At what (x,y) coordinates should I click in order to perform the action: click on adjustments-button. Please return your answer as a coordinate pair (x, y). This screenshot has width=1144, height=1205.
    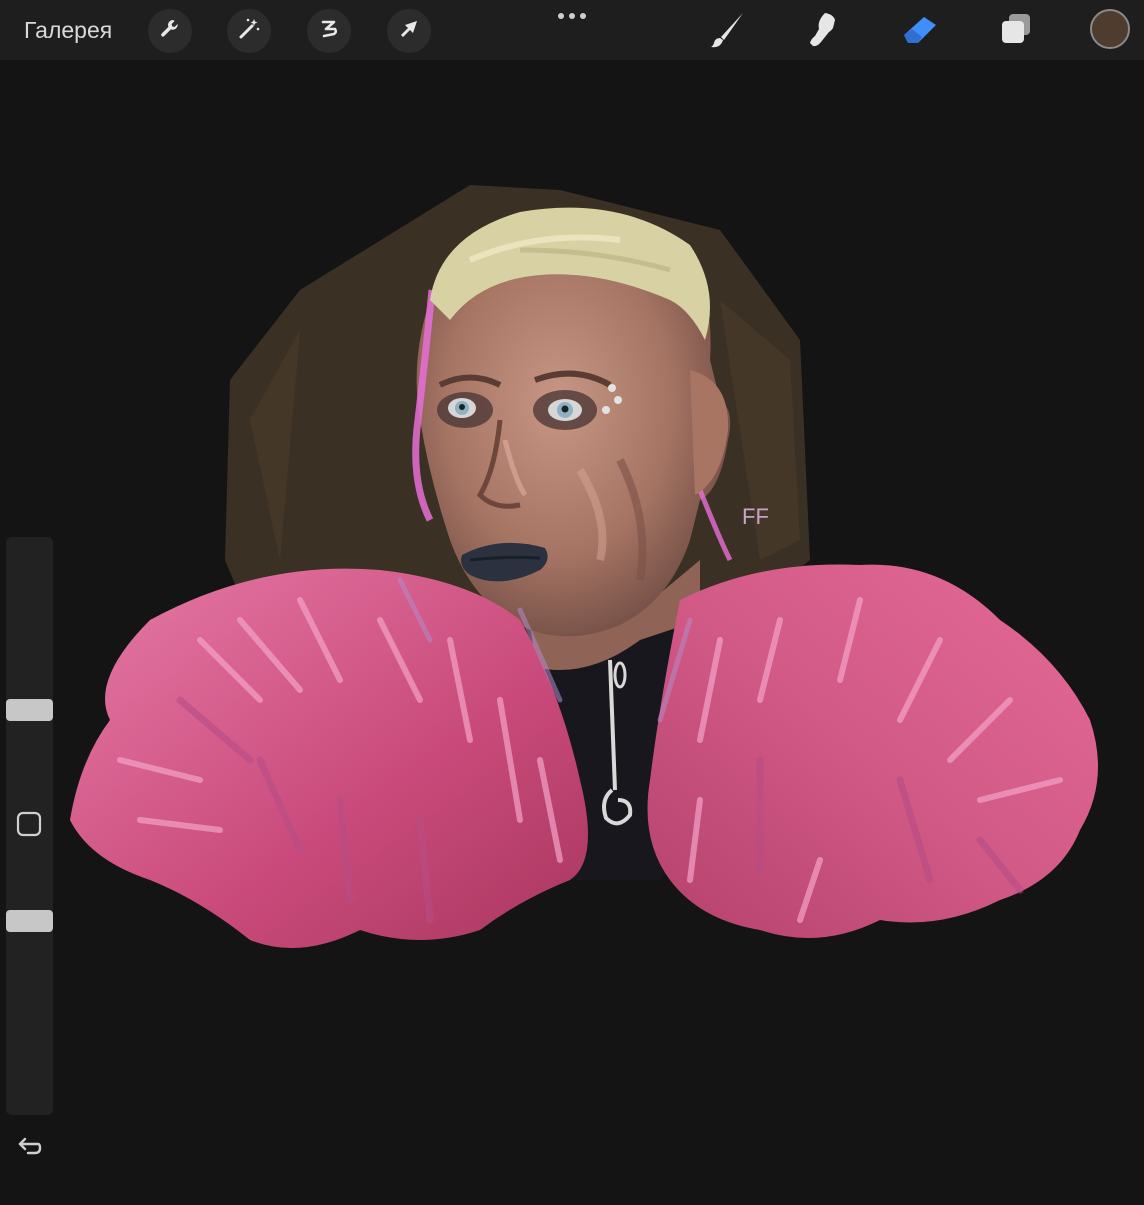
    Looking at the image, I should click on (249, 31).